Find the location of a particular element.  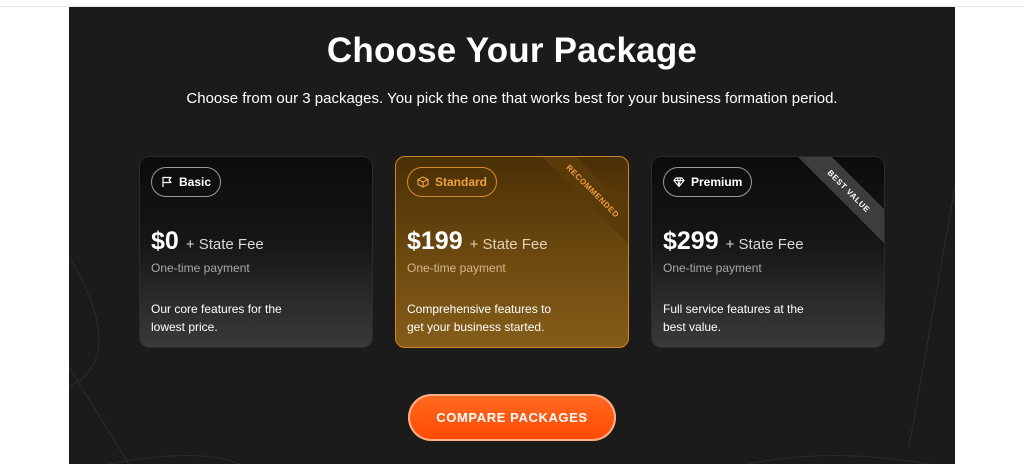

package-price: $299 is located at coordinates (691, 241).